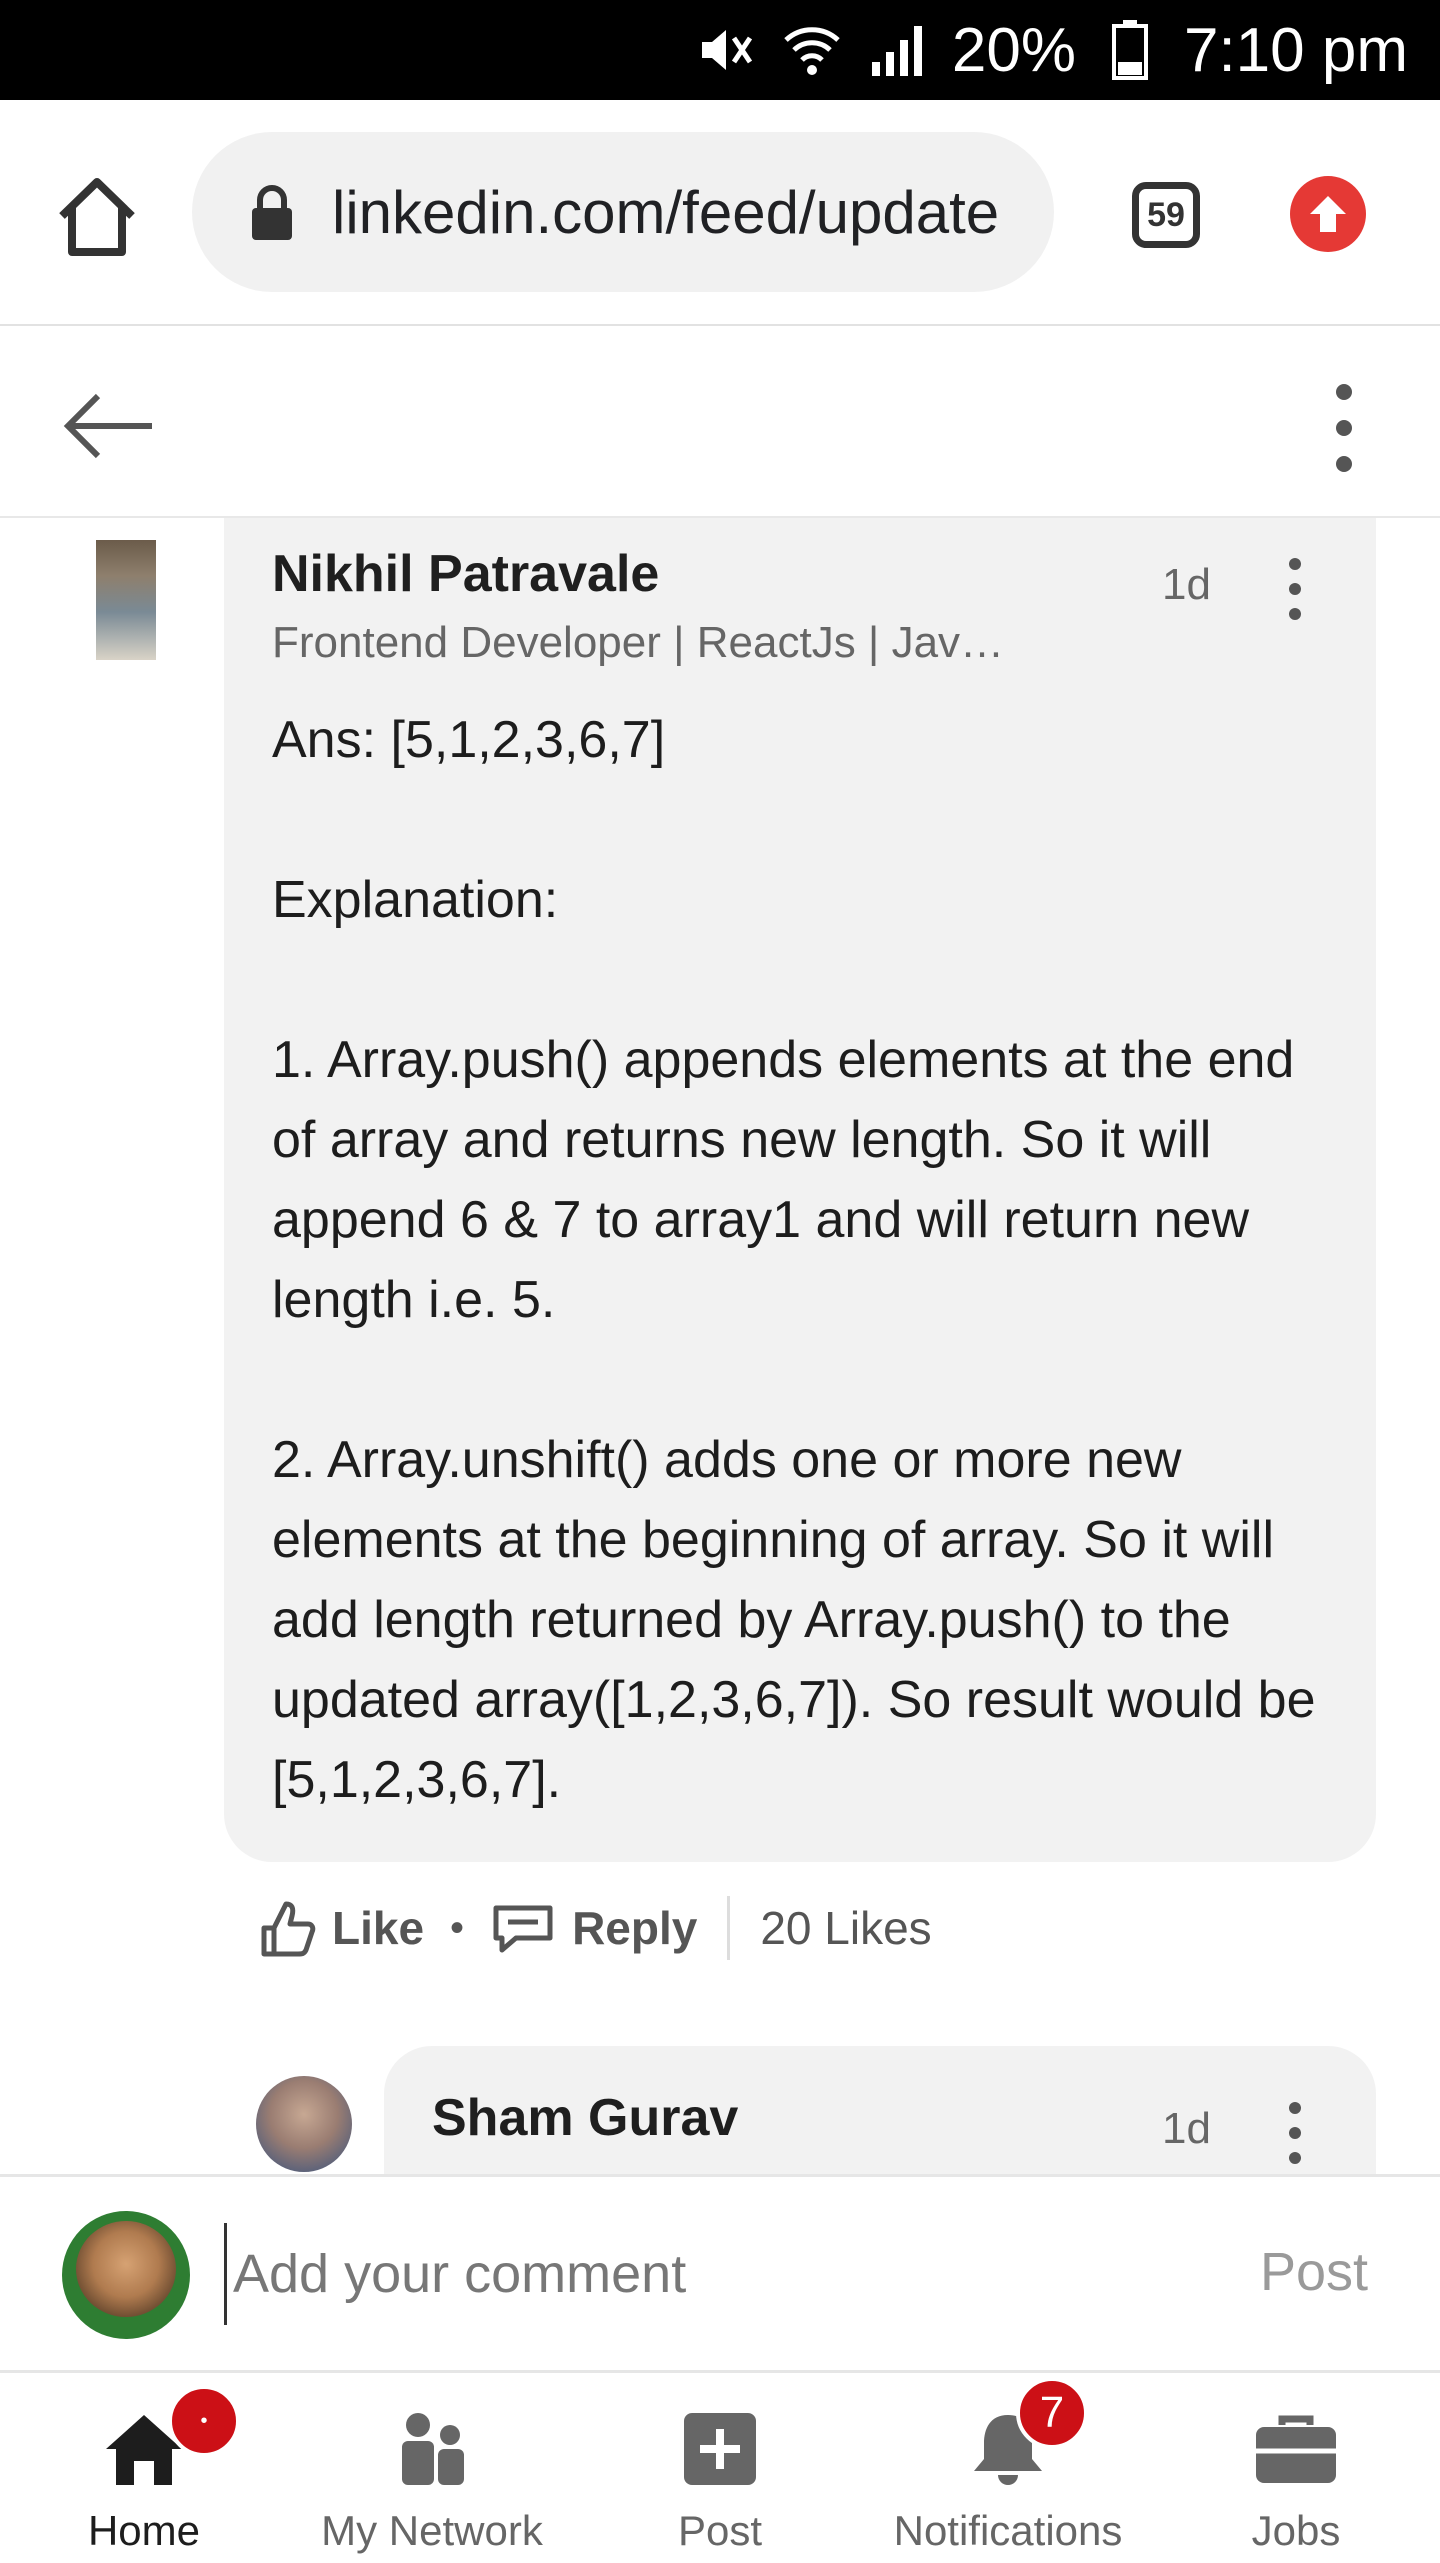 This screenshot has height=2563, width=1440. I want to click on post-comment-button: Post, so click(1314, 2272).